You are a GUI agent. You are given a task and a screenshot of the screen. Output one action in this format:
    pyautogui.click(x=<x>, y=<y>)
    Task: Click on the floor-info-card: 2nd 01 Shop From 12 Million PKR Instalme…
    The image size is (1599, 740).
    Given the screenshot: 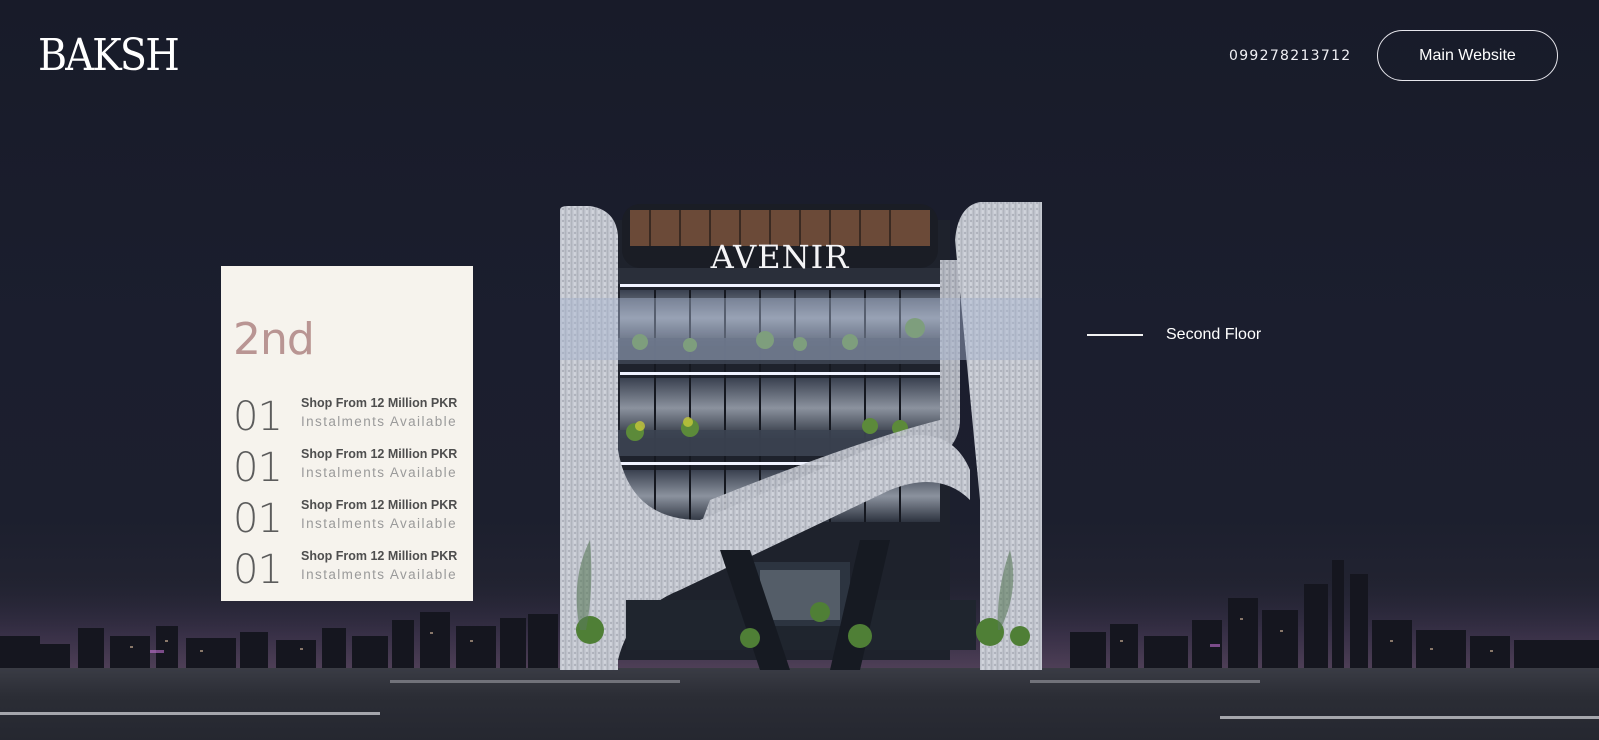 What is the action you would take?
    pyautogui.click(x=347, y=433)
    